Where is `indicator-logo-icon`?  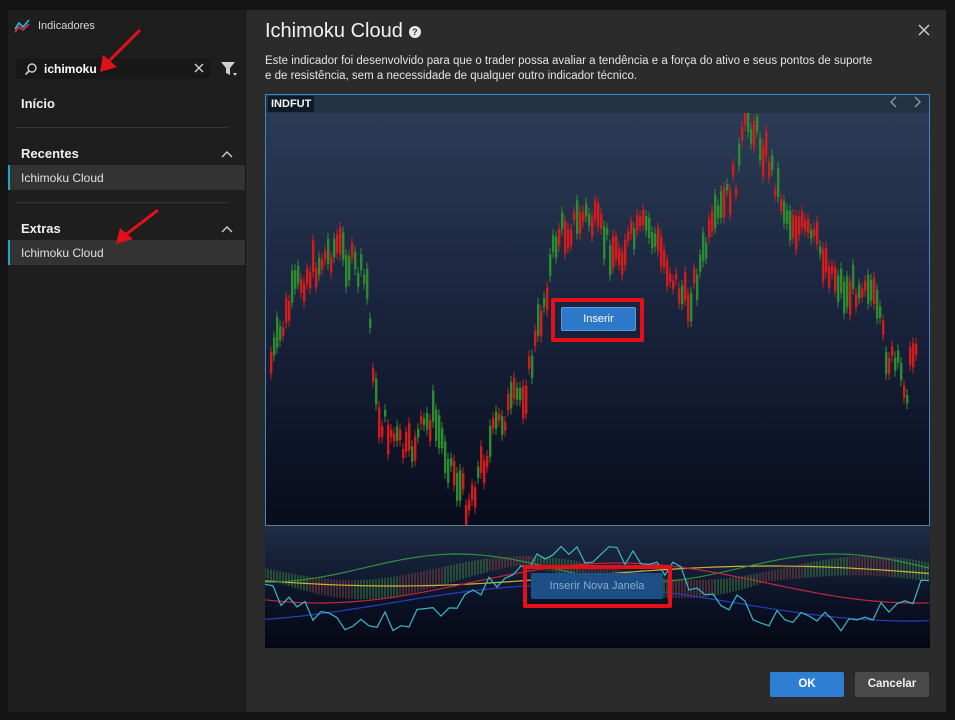 indicator-logo-icon is located at coordinates (22, 26).